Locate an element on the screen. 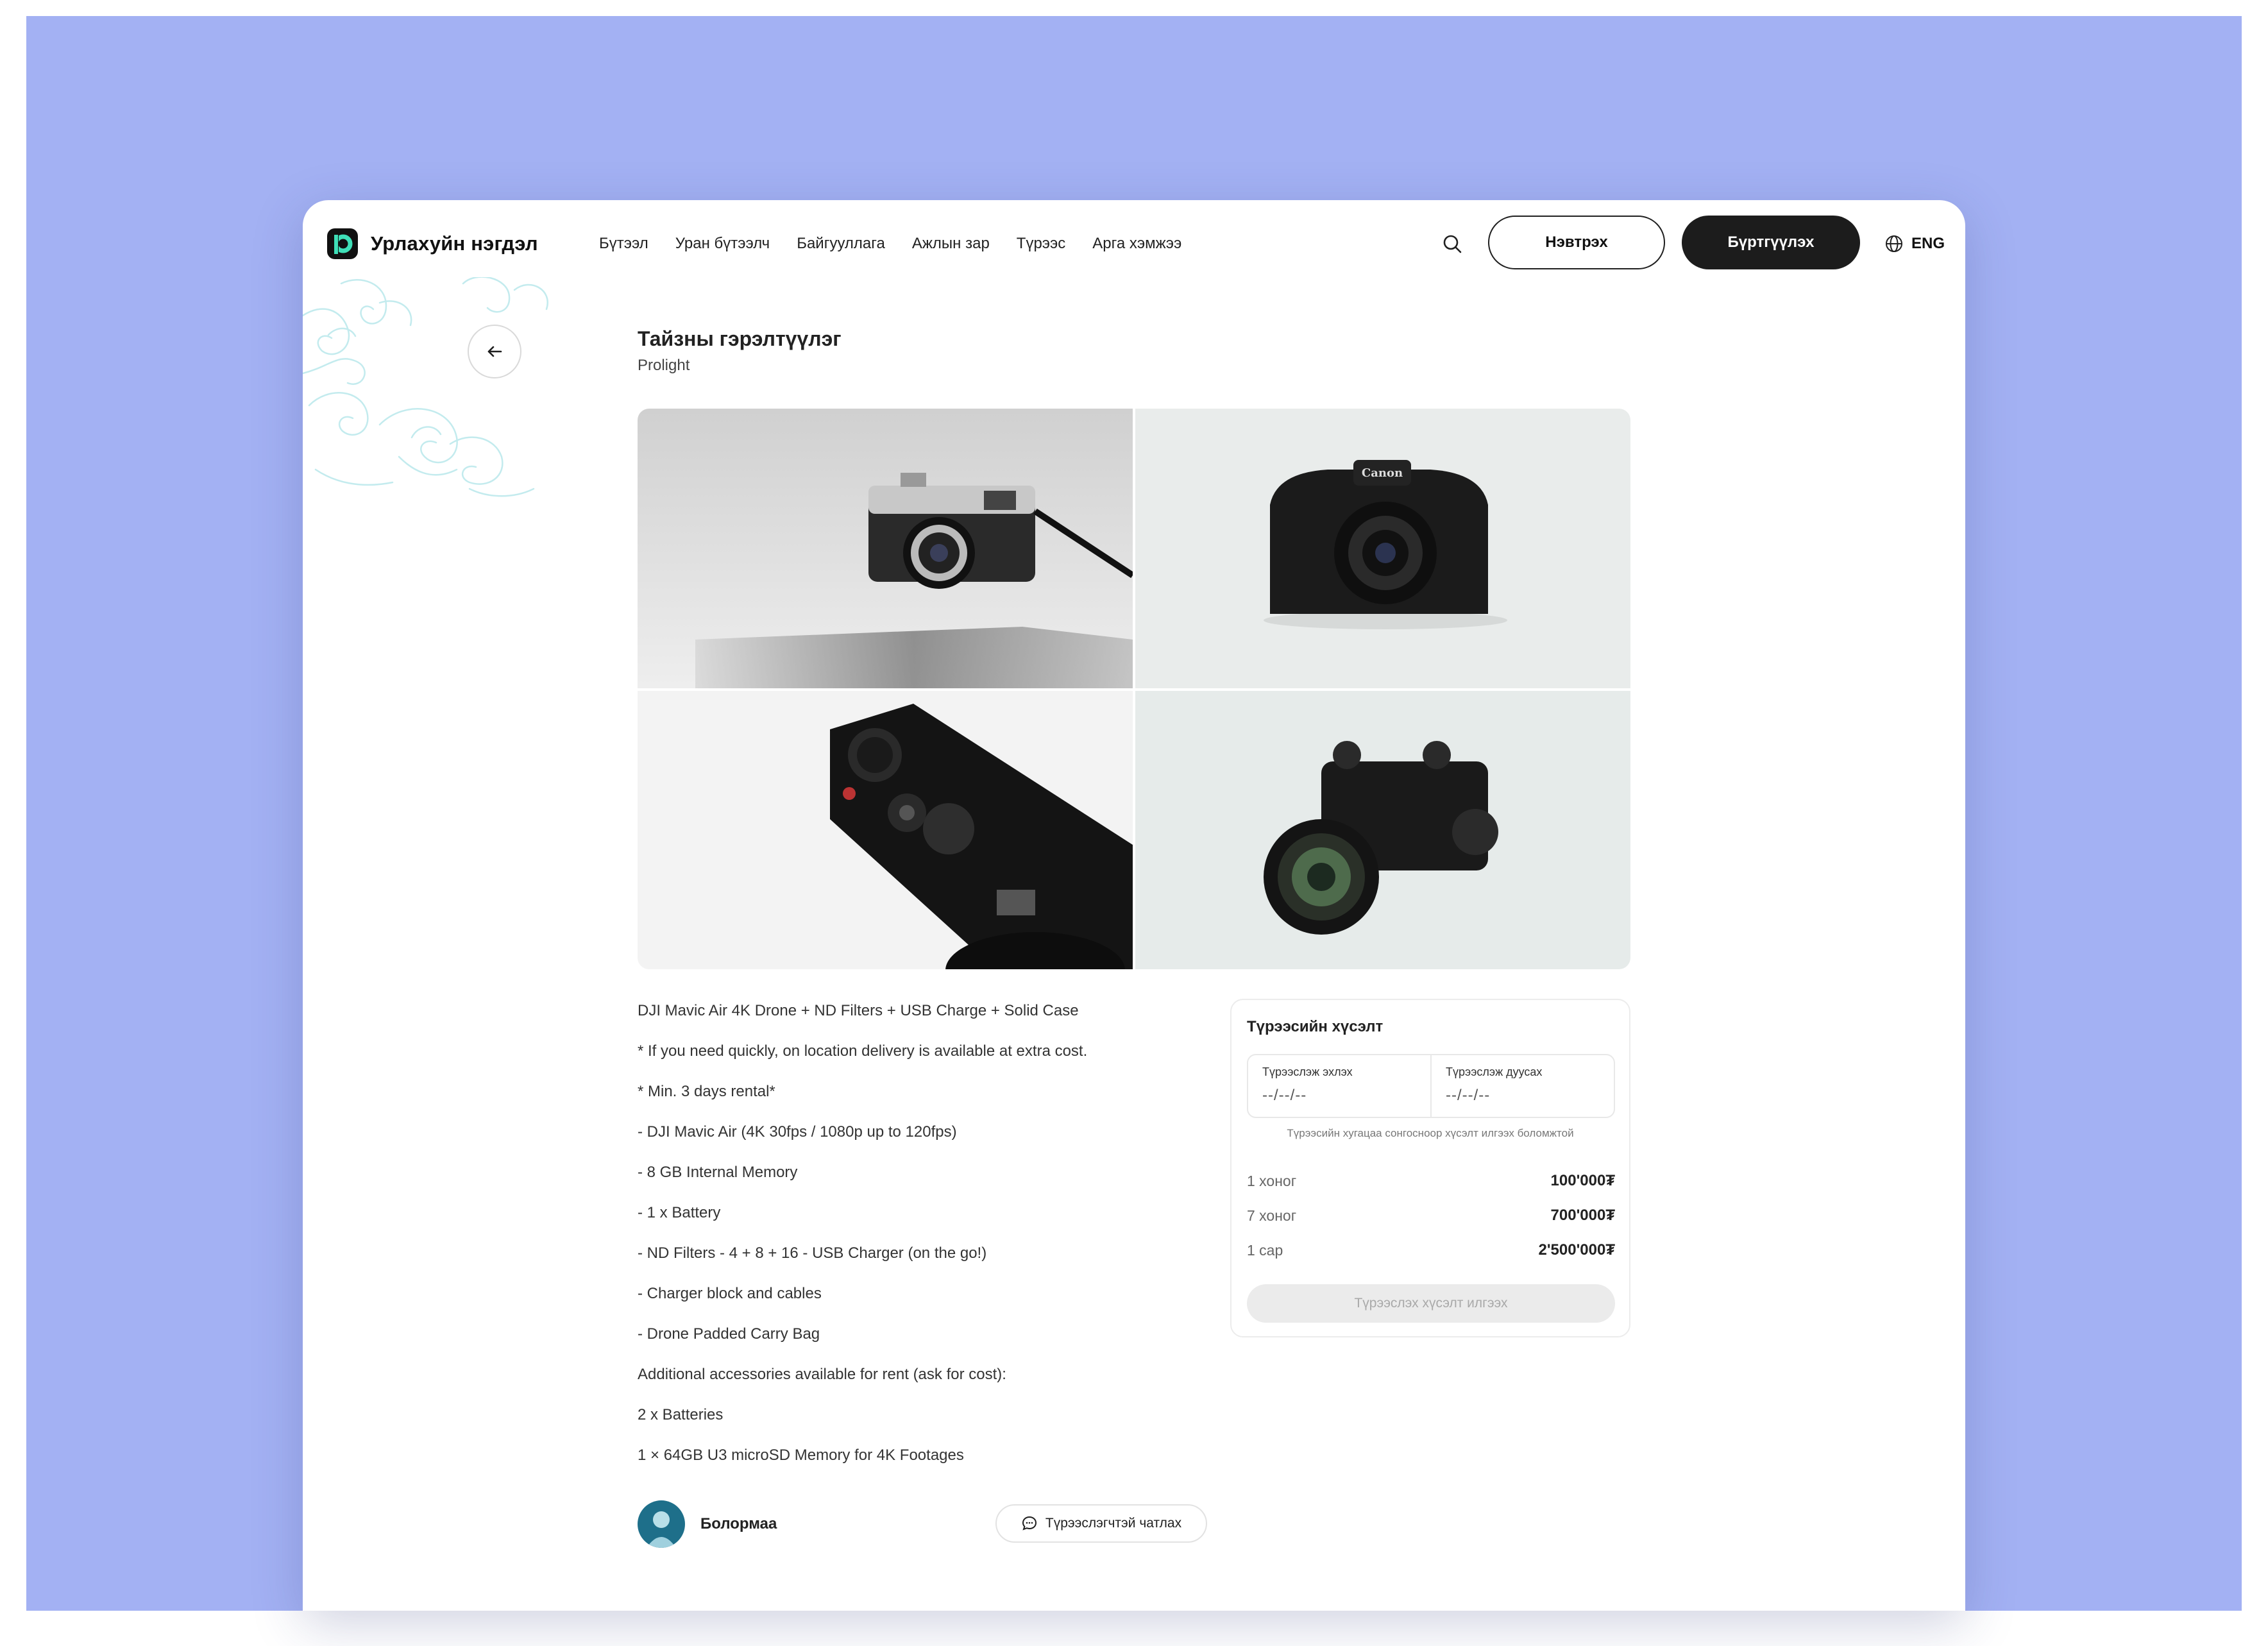 This screenshot has height=1646, width=2268. end-date-label: Түрээслэж дуусах is located at coordinates (1495, 1071).